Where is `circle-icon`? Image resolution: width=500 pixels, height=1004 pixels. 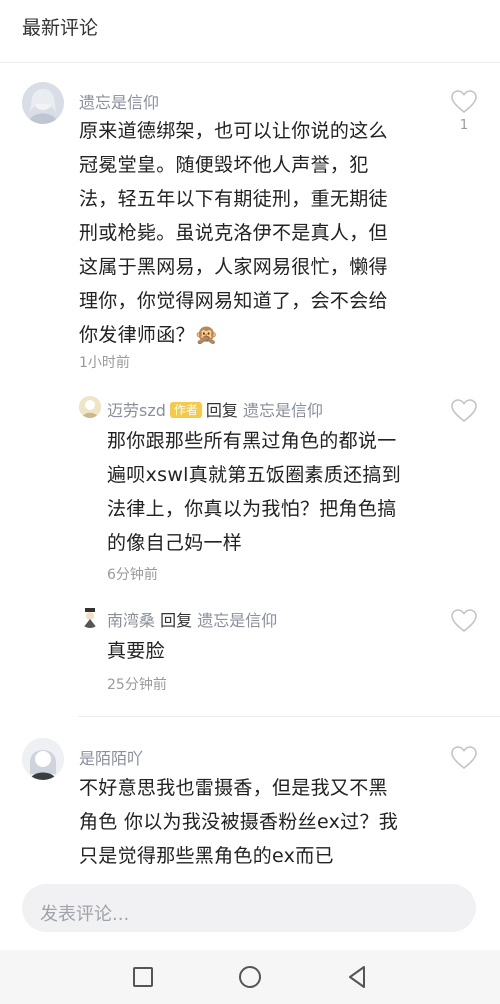 circle-icon is located at coordinates (250, 977).